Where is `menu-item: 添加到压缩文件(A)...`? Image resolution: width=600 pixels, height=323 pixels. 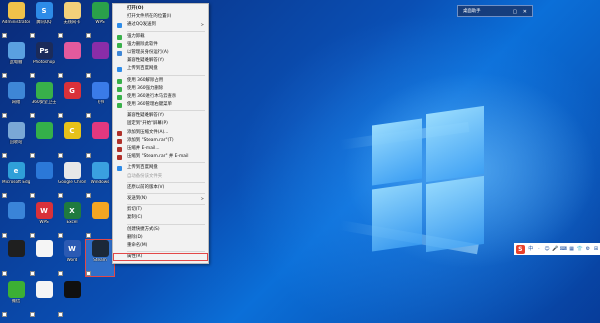 menu-item: 添加到压缩文件(A)... is located at coordinates (160, 133).